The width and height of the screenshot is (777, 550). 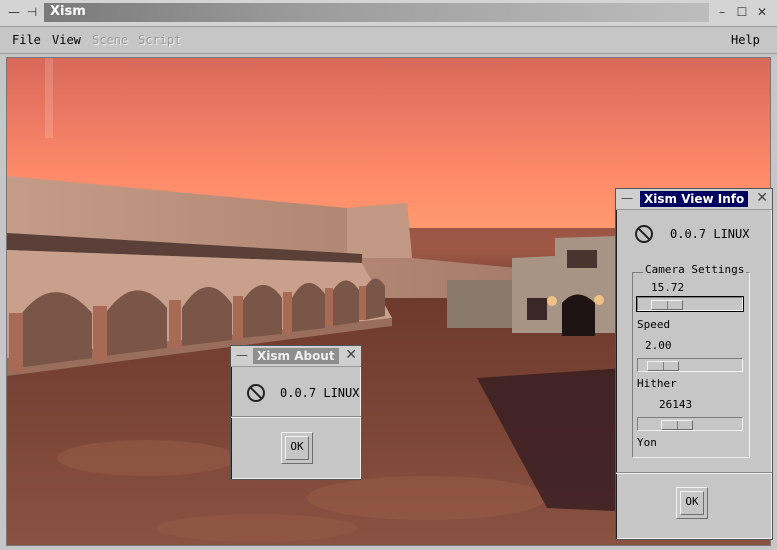 What do you see at coordinates (320, 393) in the screenshot?
I see `about-version: 0.0.7 LINUX` at bounding box center [320, 393].